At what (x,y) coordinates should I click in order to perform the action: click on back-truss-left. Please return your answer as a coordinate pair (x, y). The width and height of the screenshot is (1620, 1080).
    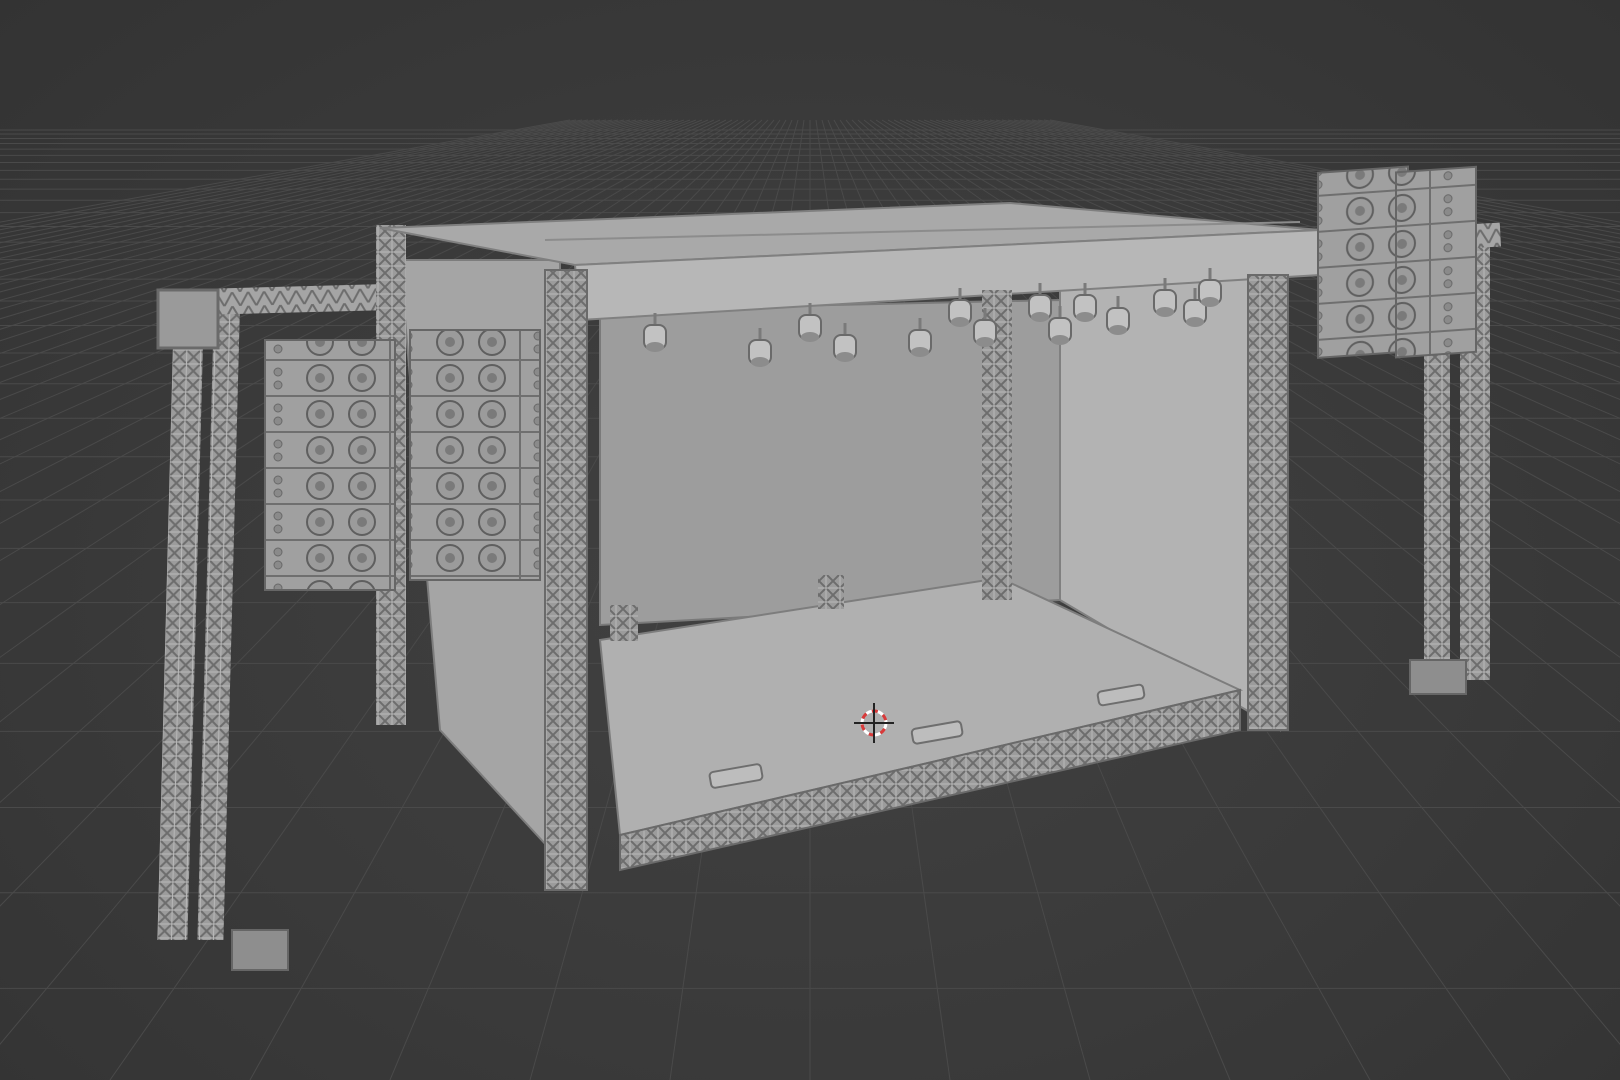
    Looking at the image, I should click on (624, 623).